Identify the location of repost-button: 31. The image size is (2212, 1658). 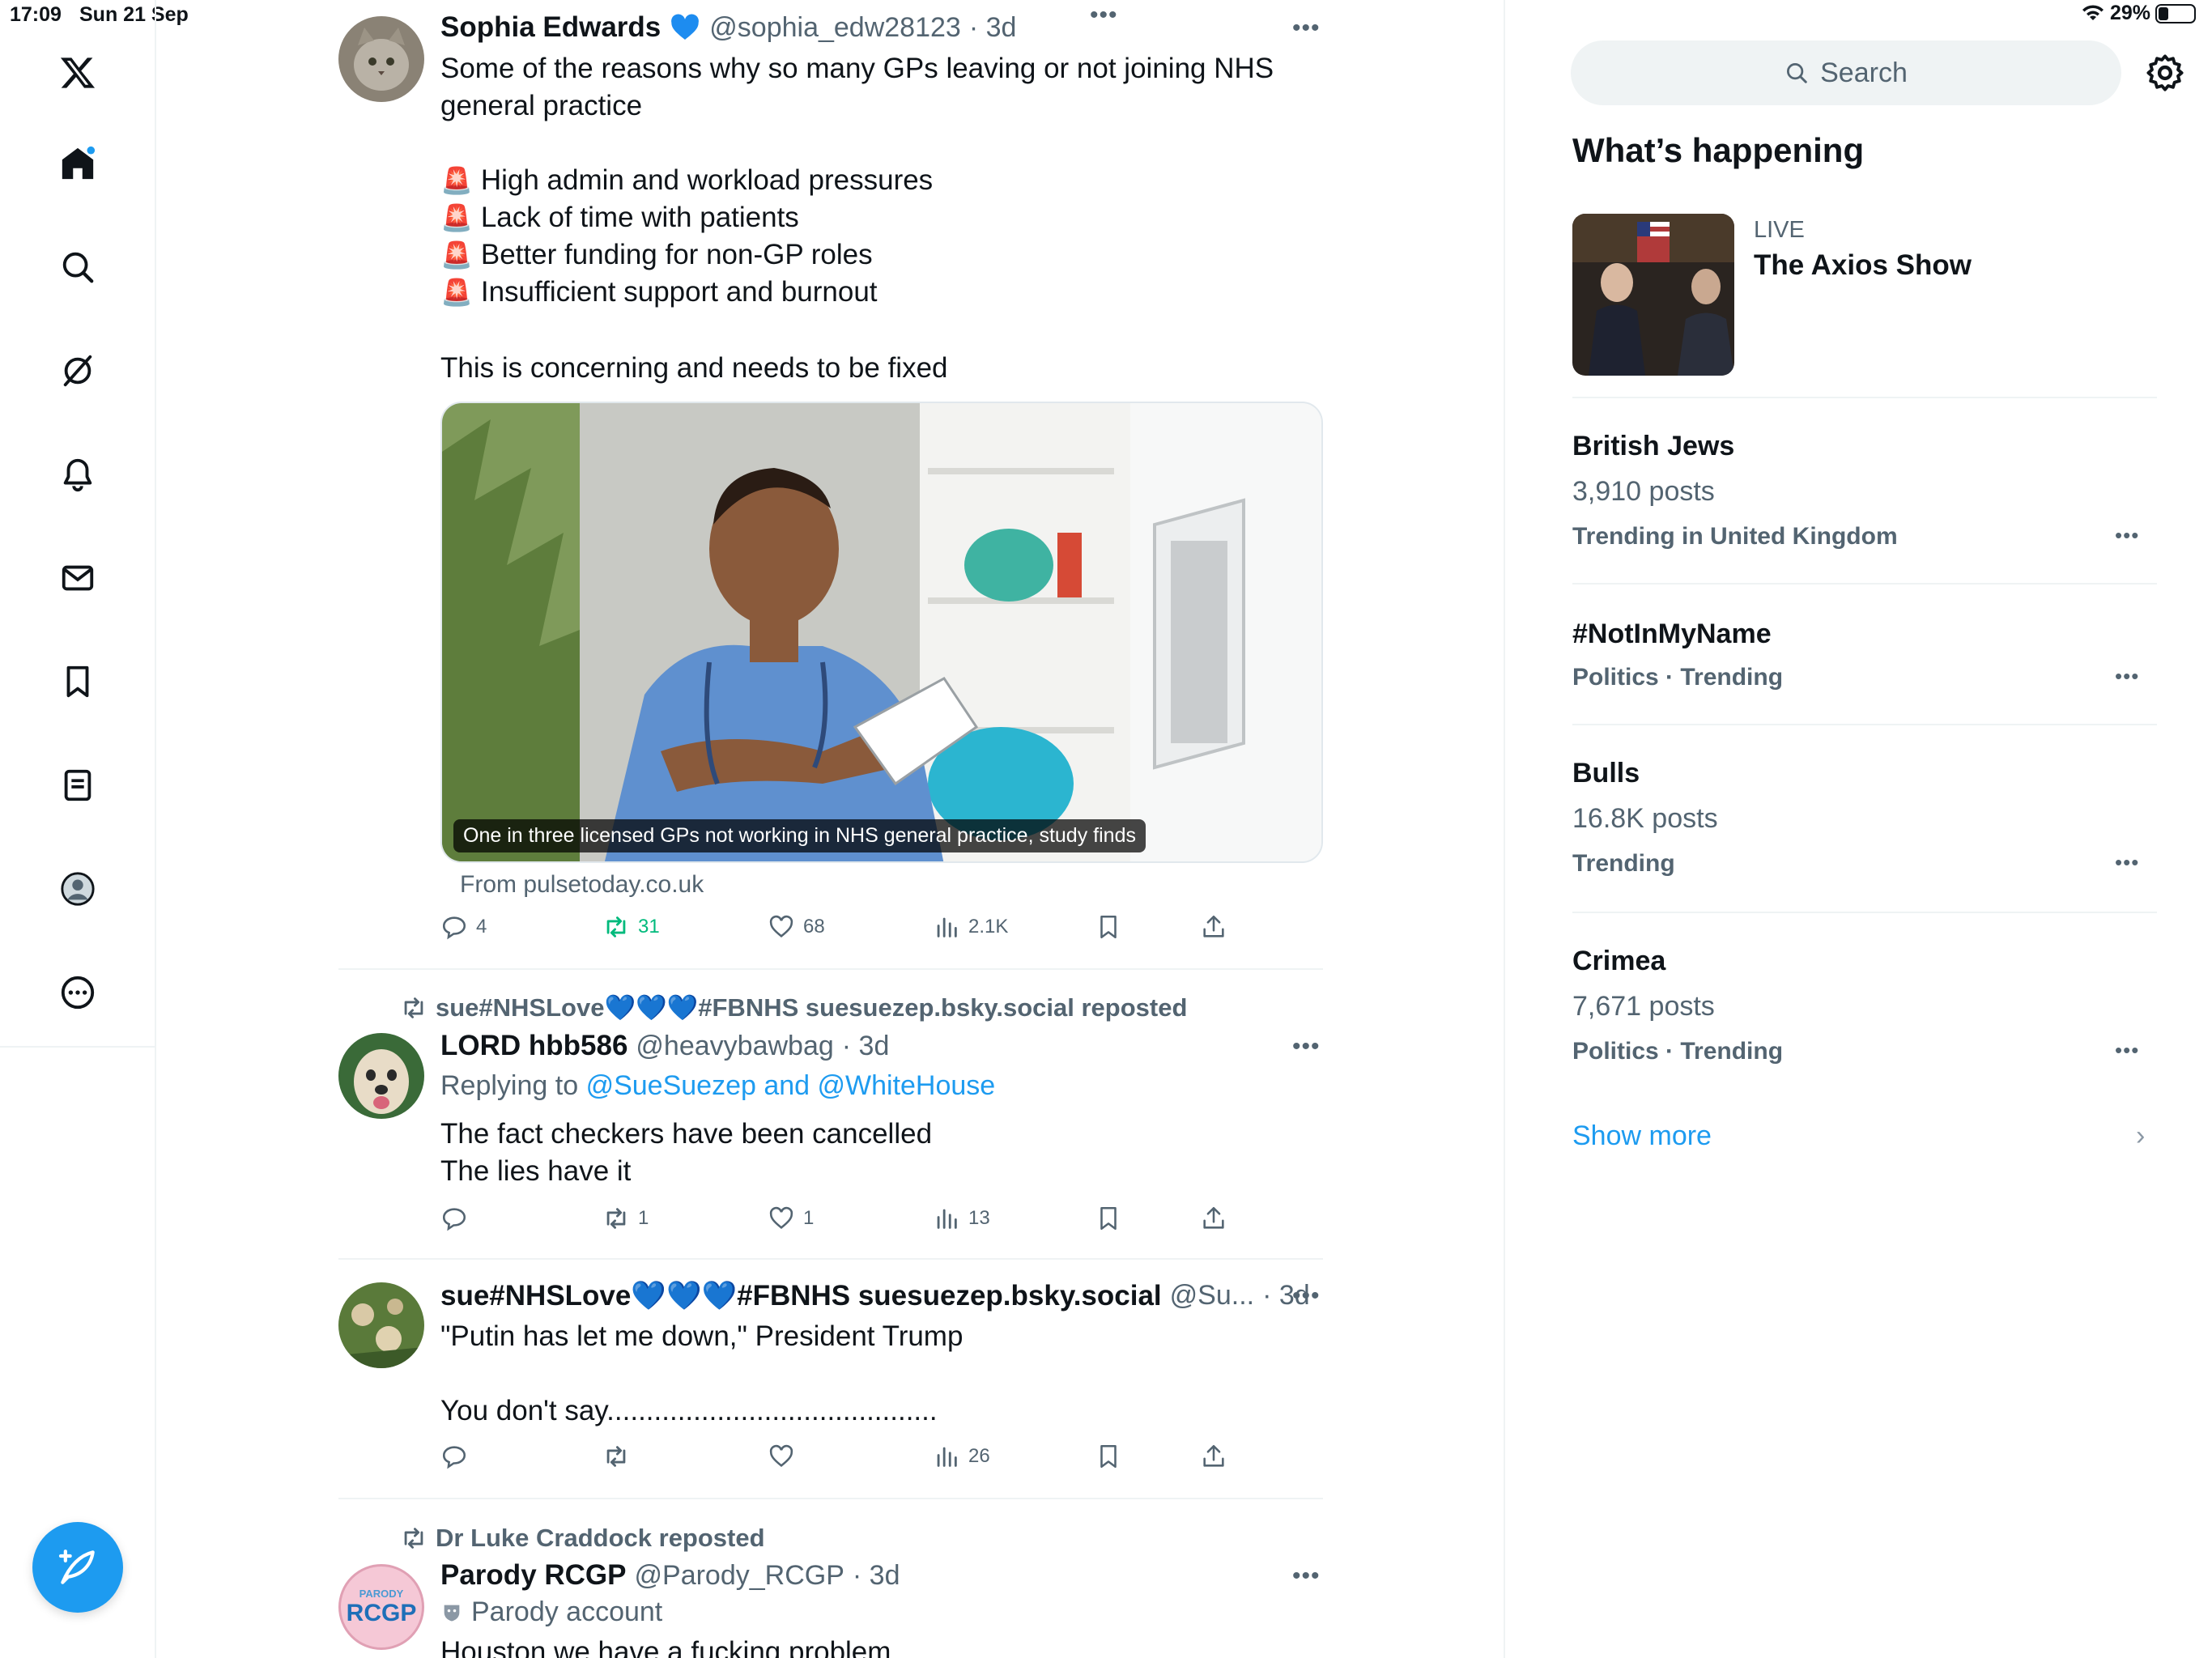
(631, 927).